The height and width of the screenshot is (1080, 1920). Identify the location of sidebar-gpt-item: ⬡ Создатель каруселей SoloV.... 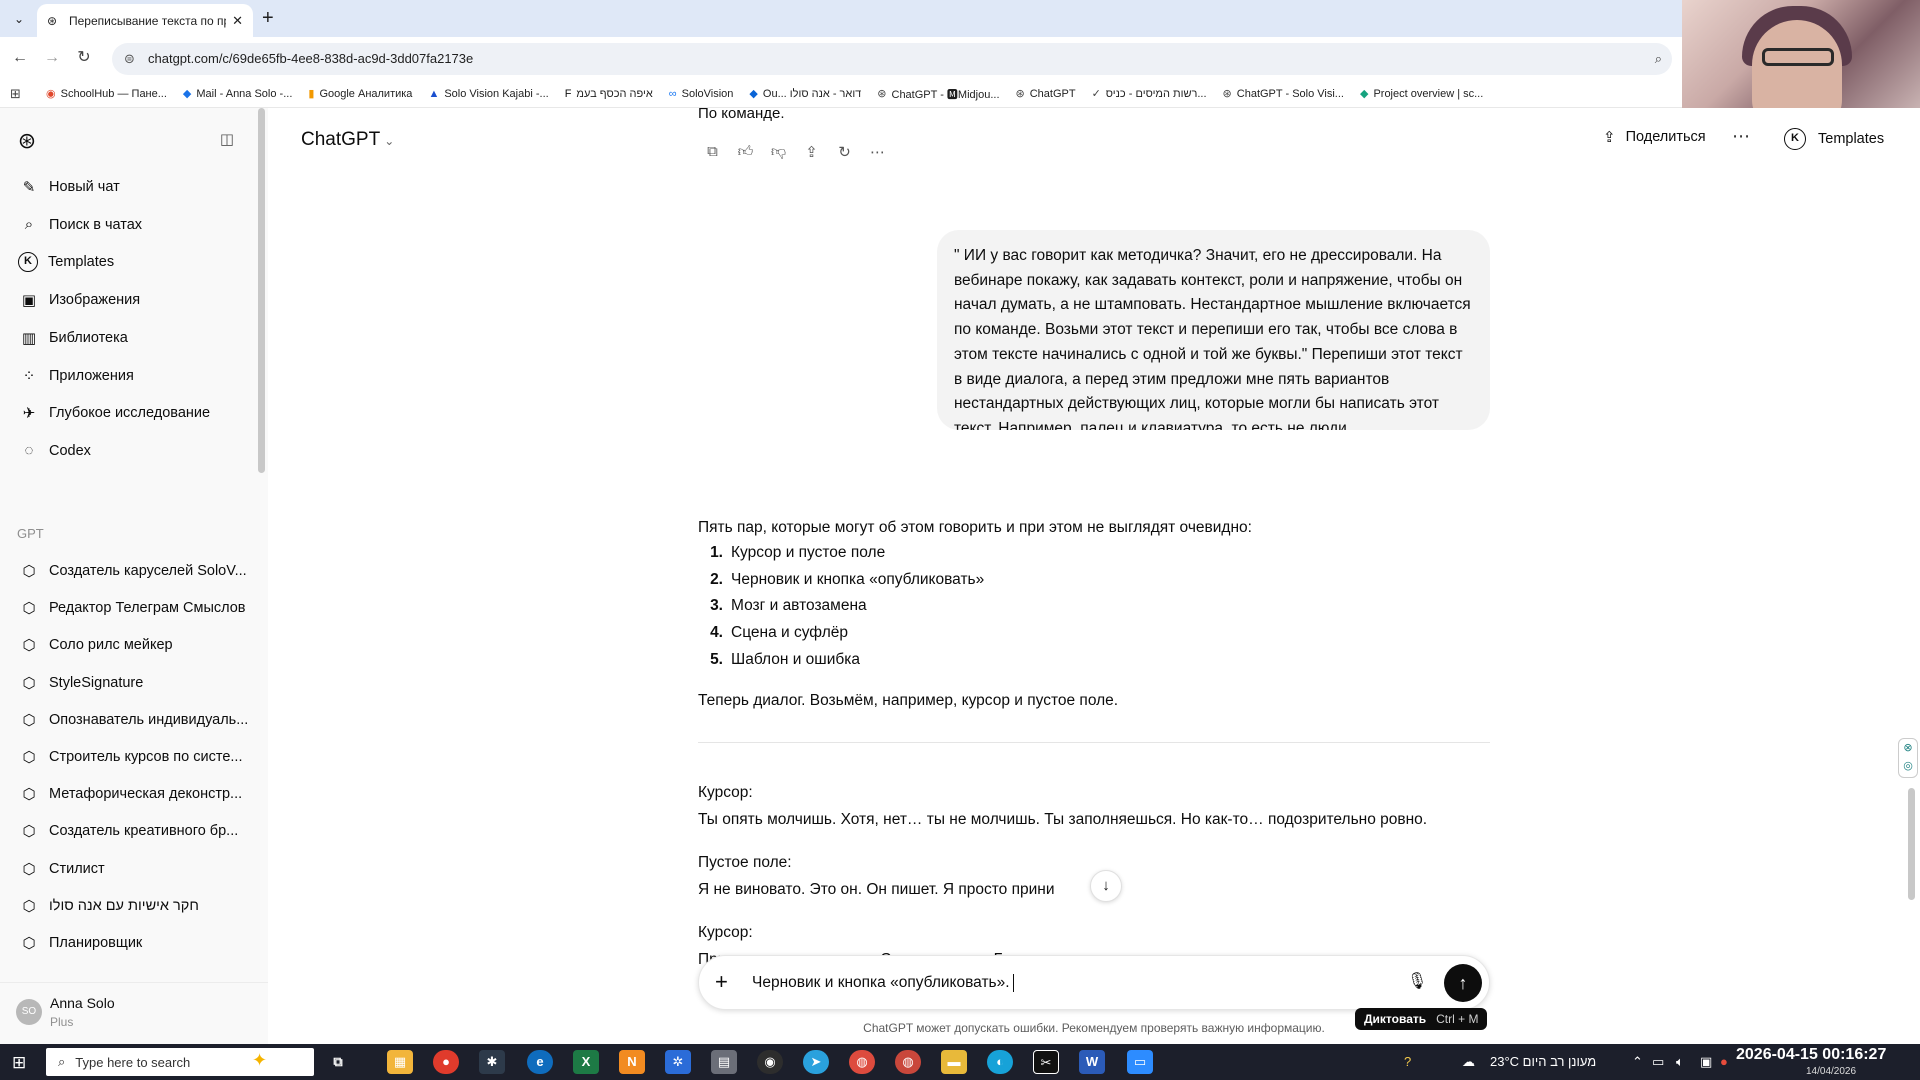
(133, 571).